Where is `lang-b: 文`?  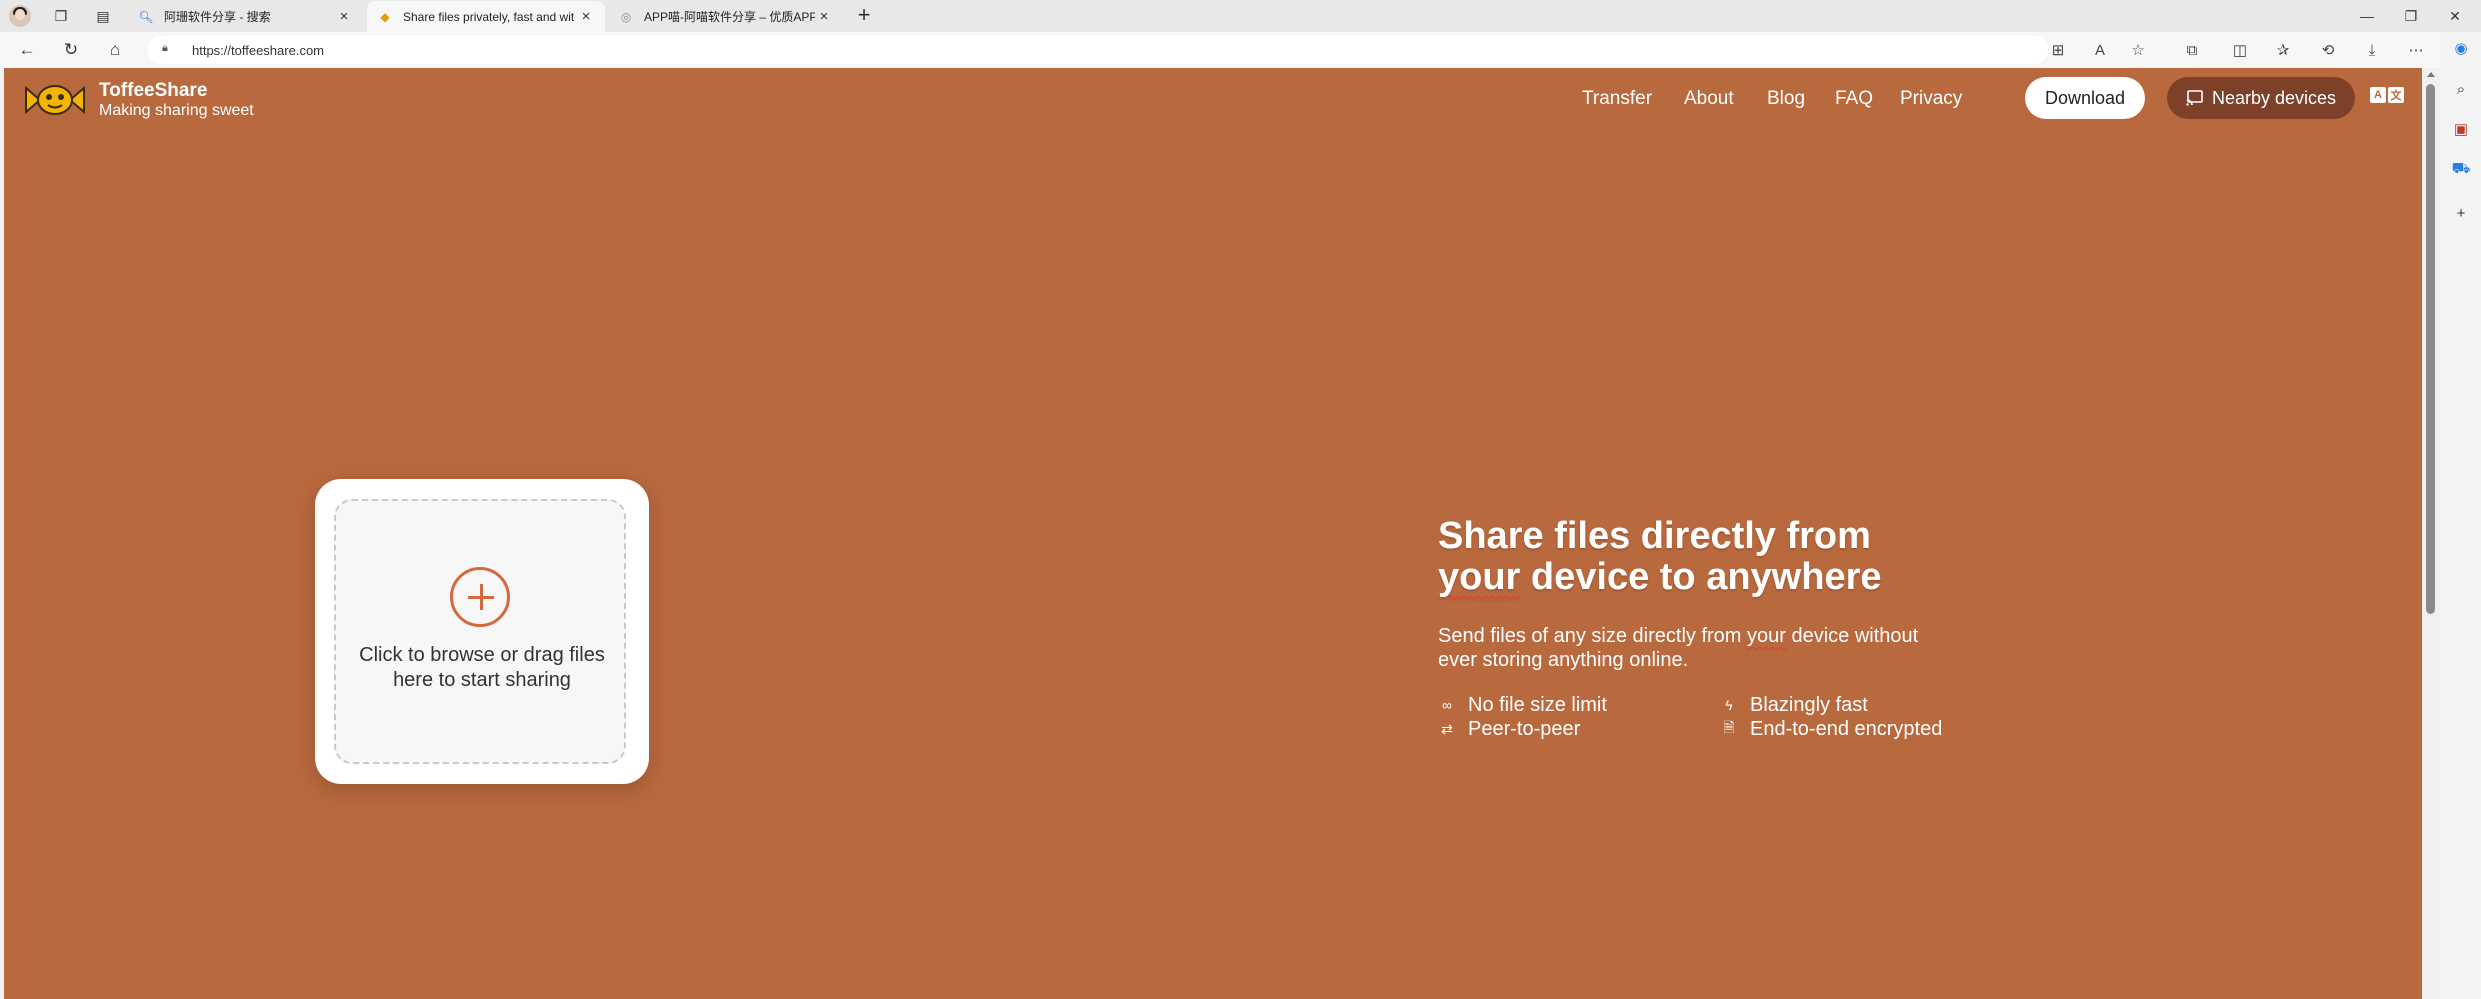
lang-b: 文 is located at coordinates (2396, 95).